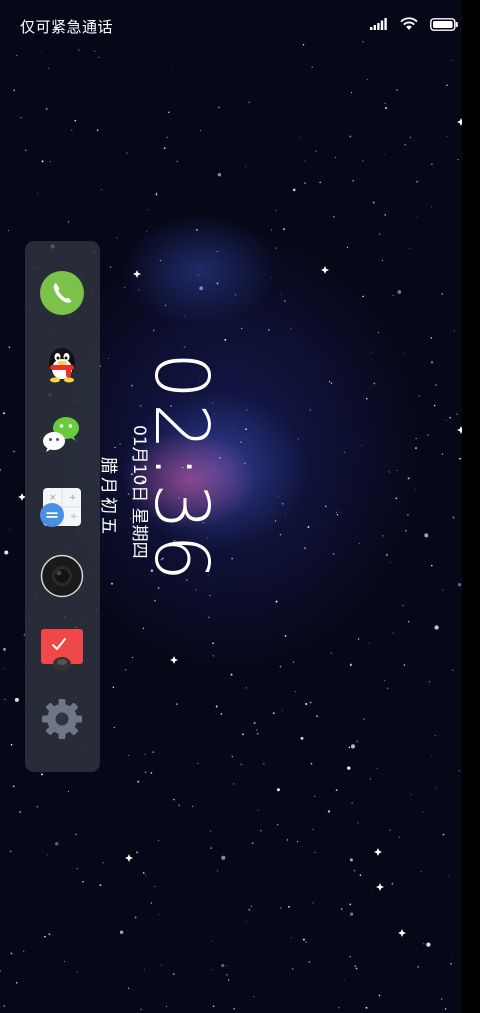 This screenshot has height=1013, width=480. I want to click on app-dock: × + ÷, so click(62, 506).